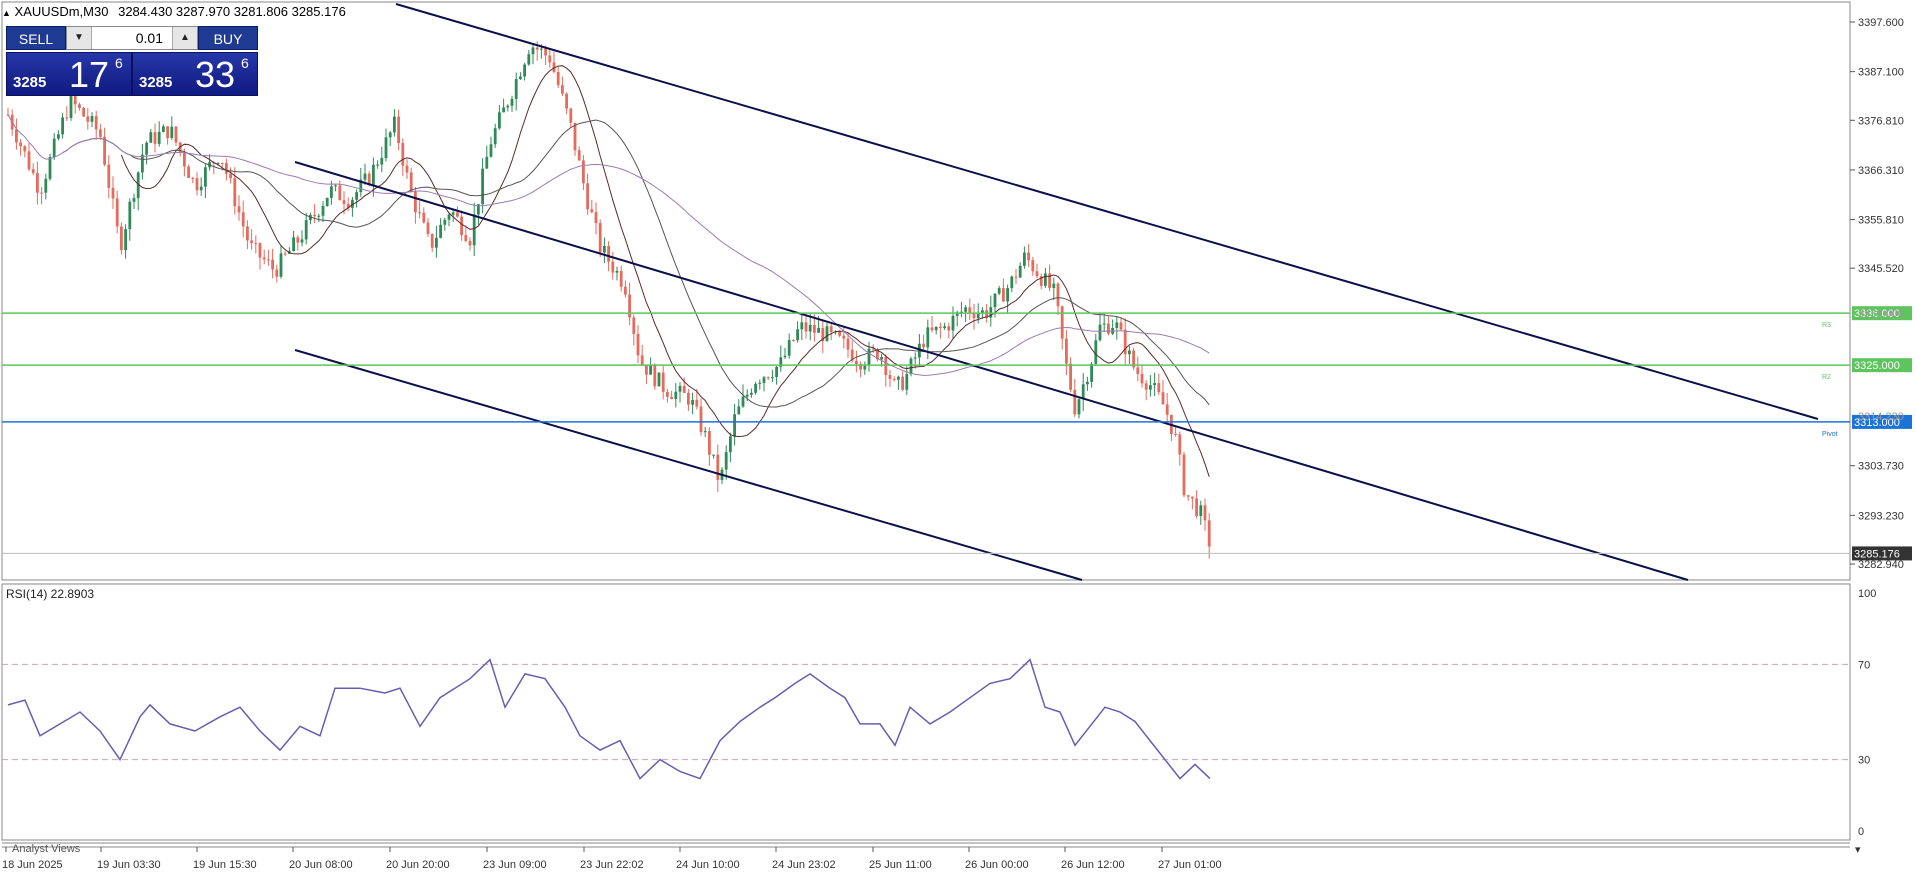  What do you see at coordinates (32, 865) in the screenshot?
I see `time-tick-label: 18 Jun 2025` at bounding box center [32, 865].